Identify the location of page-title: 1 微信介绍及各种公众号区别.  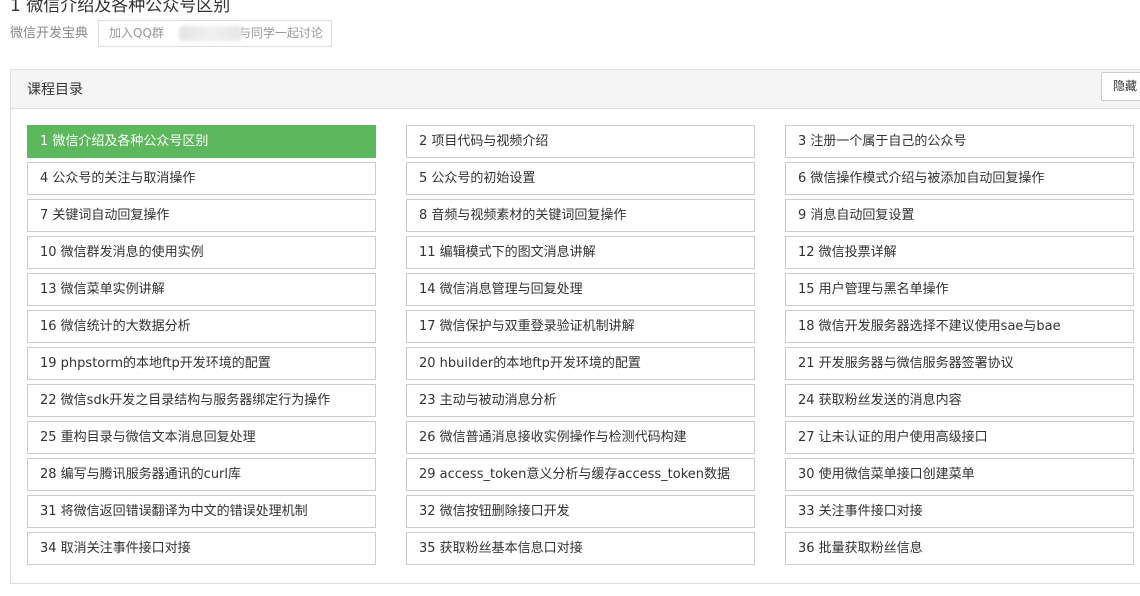
(120, 8).